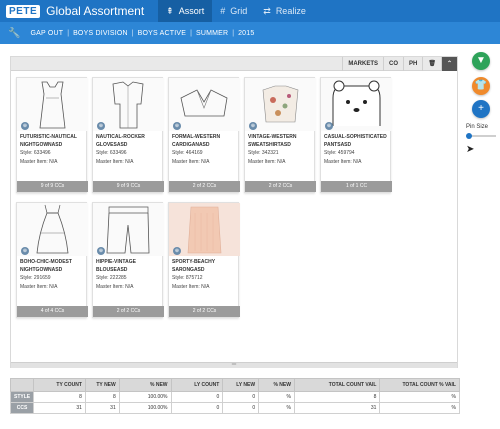 Image resolution: width=500 pixels, height=429 pixels. What do you see at coordinates (14, 33) in the screenshot?
I see `wrench-icon: 🔧` at bounding box center [14, 33].